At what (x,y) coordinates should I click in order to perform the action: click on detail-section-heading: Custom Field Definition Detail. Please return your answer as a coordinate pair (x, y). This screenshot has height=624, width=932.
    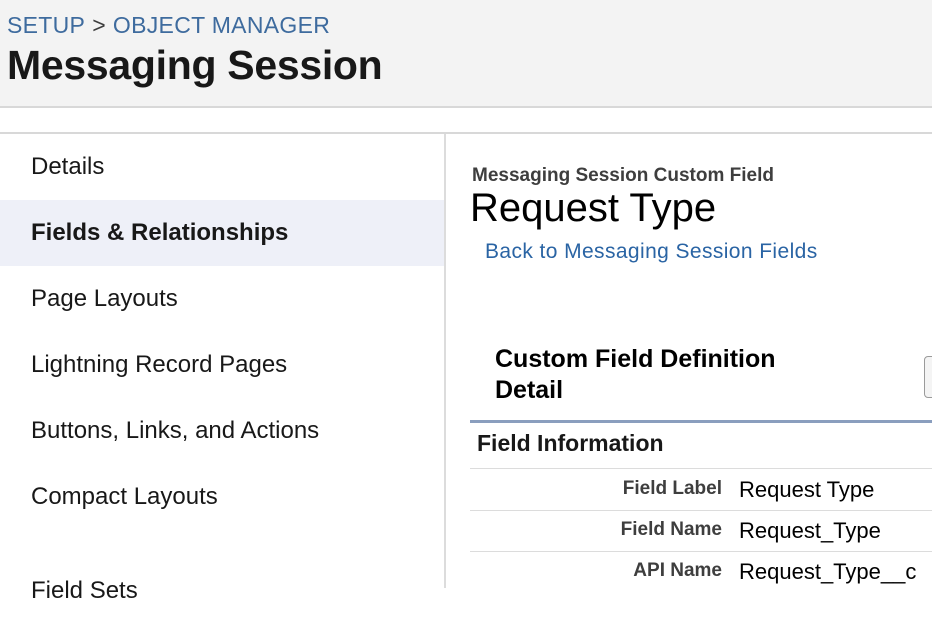
    Looking at the image, I should click on (635, 374).